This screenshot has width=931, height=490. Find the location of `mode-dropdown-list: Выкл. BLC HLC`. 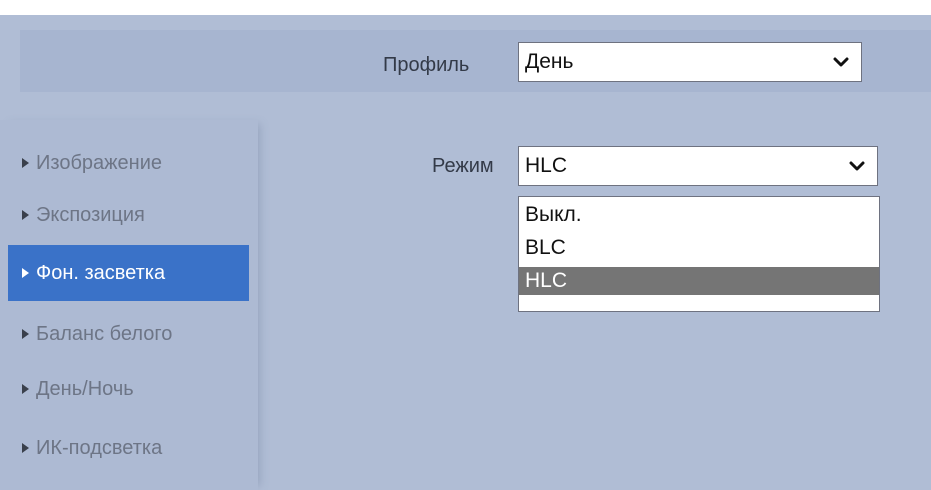

mode-dropdown-list: Выкл. BLC HLC is located at coordinates (699, 254).